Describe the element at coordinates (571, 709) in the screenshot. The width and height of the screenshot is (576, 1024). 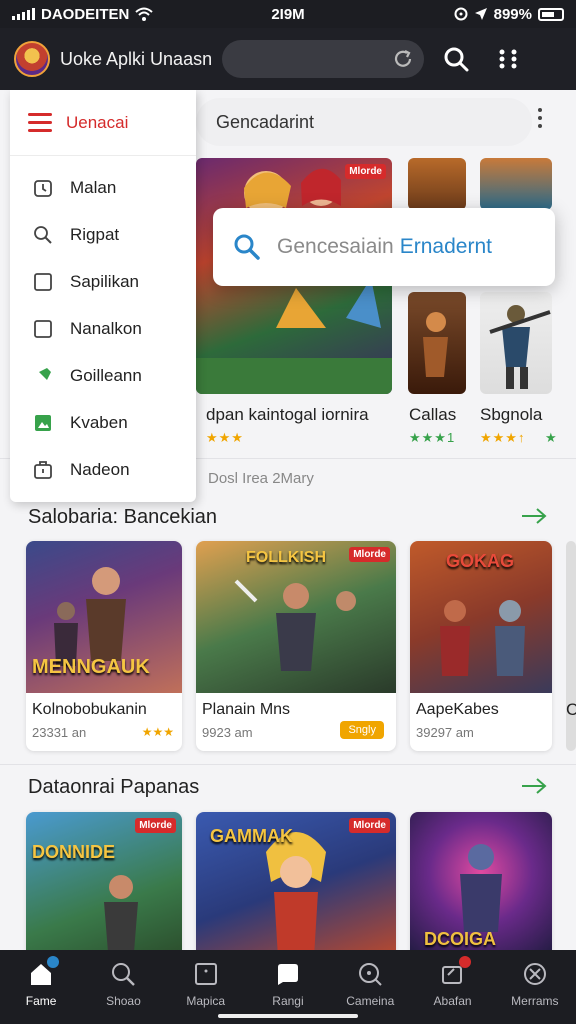
I see `card-partial-letter: C` at that location.